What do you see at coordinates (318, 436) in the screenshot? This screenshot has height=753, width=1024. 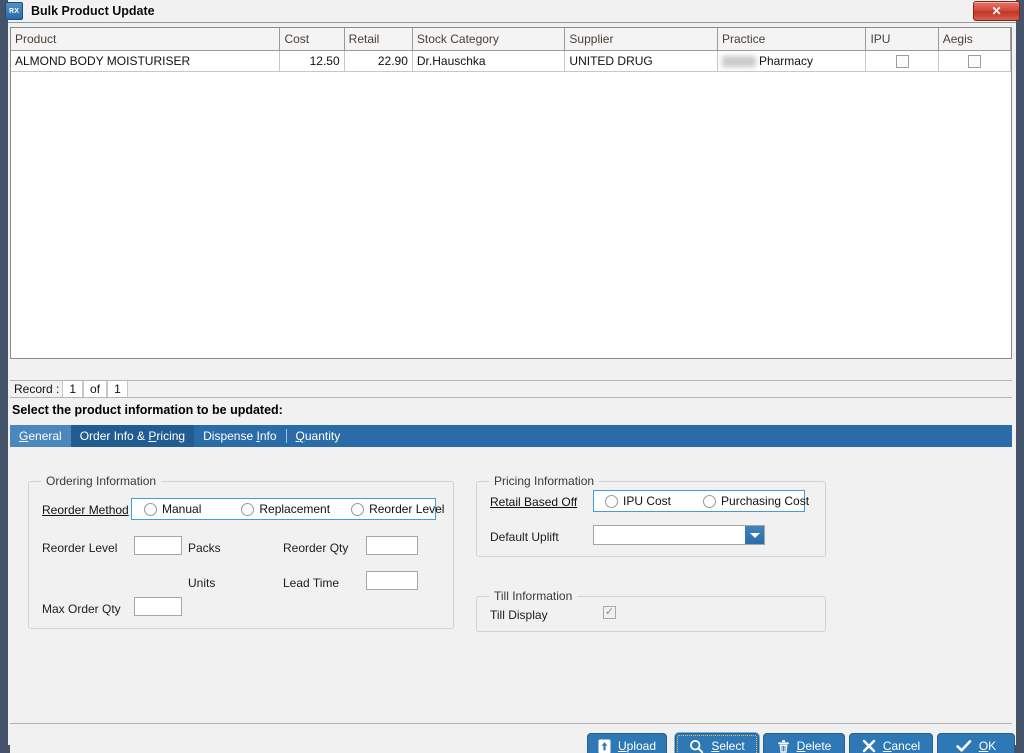 I see `tab-quantity: Quantity` at bounding box center [318, 436].